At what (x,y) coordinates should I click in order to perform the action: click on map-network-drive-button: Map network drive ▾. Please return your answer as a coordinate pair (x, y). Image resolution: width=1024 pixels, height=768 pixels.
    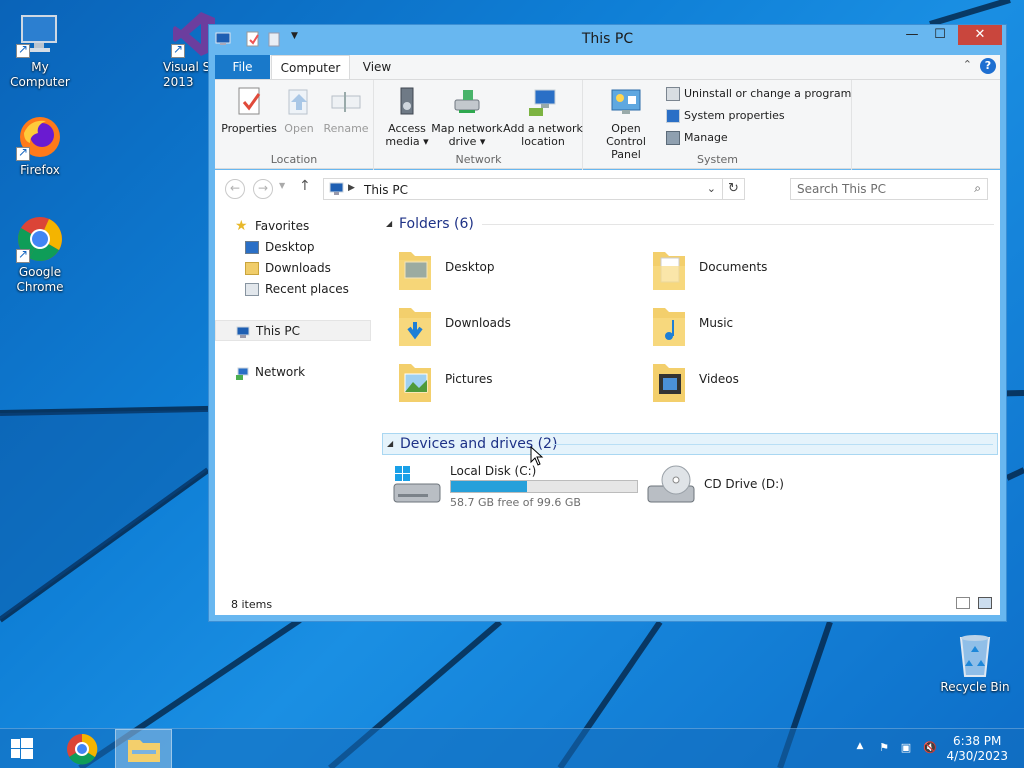
    Looking at the image, I should click on (467, 117).